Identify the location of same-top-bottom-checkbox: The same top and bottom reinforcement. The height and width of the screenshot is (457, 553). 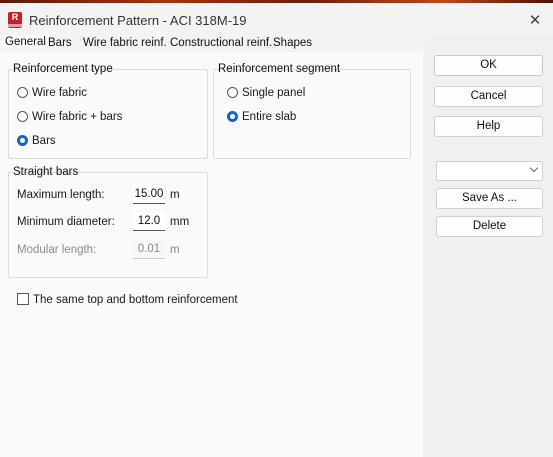
(127, 299).